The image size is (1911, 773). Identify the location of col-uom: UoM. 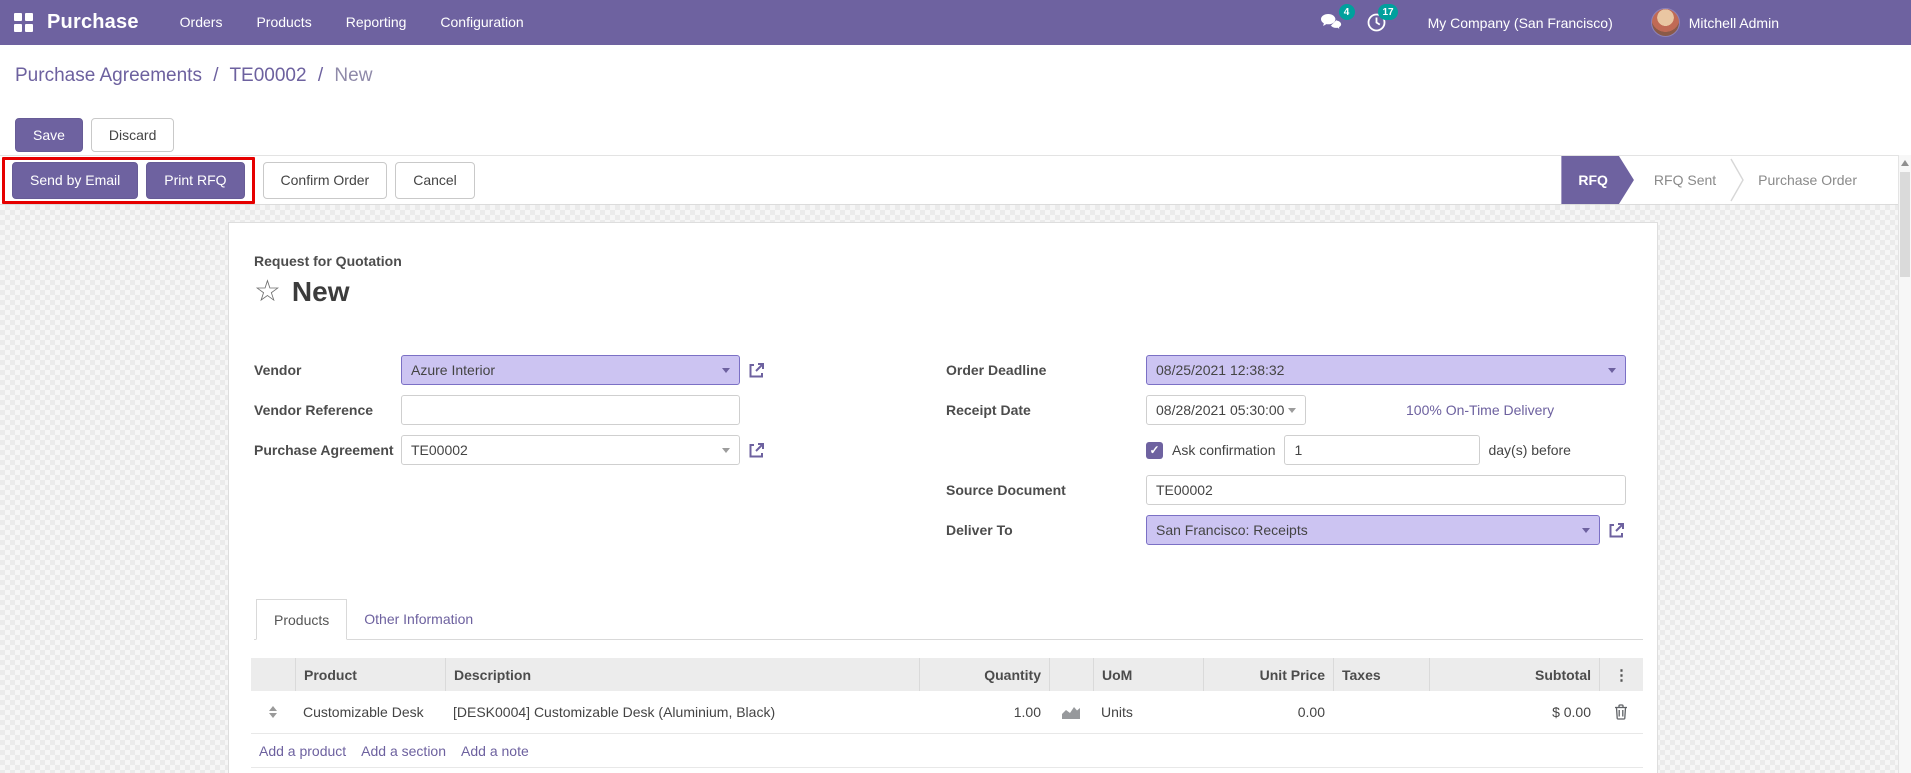
(1148, 674).